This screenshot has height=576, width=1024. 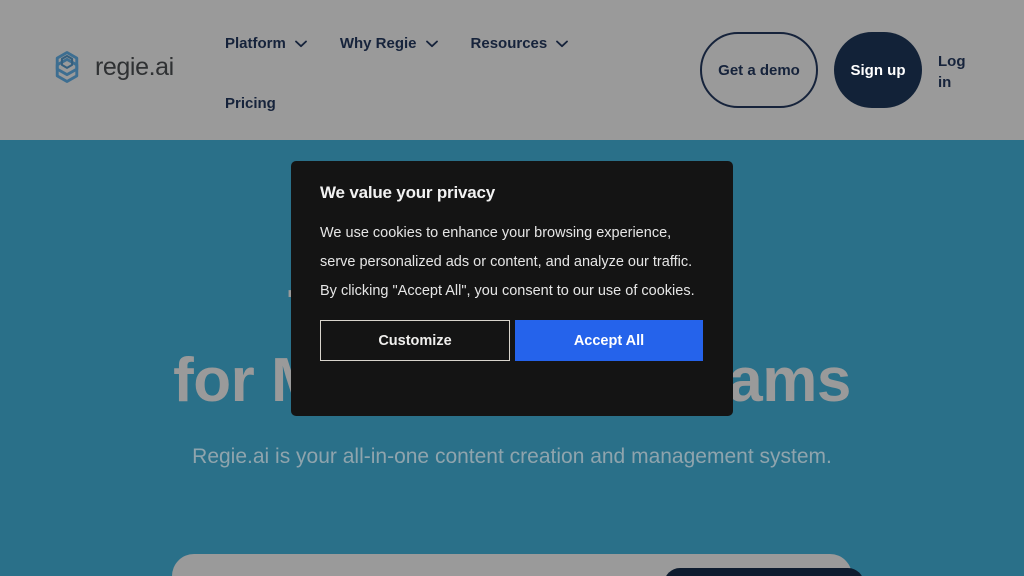 I want to click on site-logo: regie.ai, so click(x=112, y=67).